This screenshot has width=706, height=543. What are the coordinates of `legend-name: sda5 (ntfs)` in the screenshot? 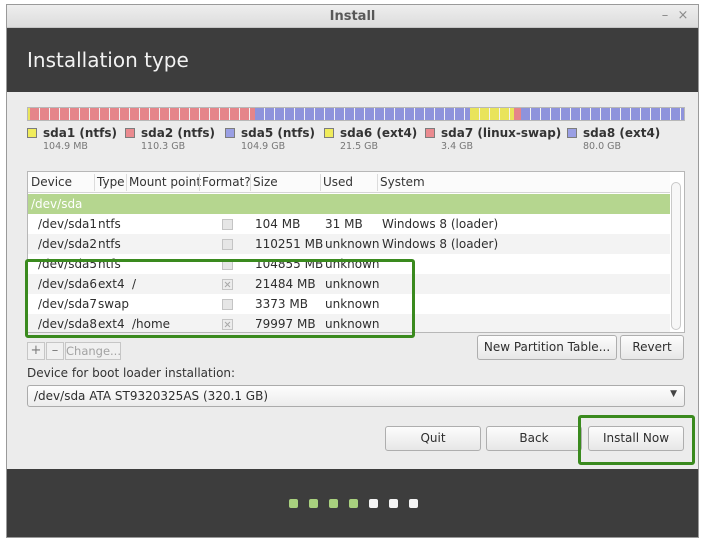 It's located at (278, 133).